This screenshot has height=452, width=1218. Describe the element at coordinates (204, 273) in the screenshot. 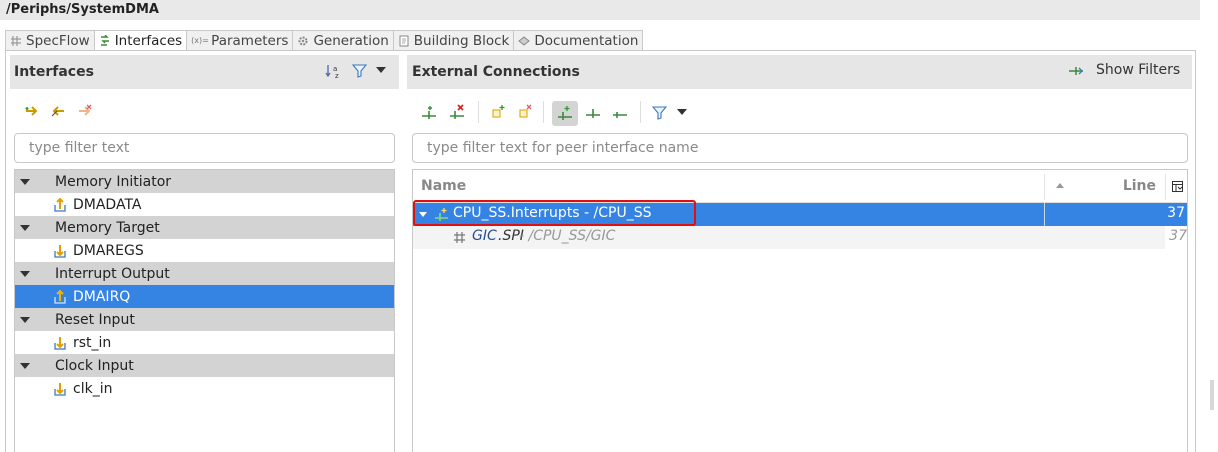

I see `tree-group-interrupt-output: Interrupt Output` at that location.